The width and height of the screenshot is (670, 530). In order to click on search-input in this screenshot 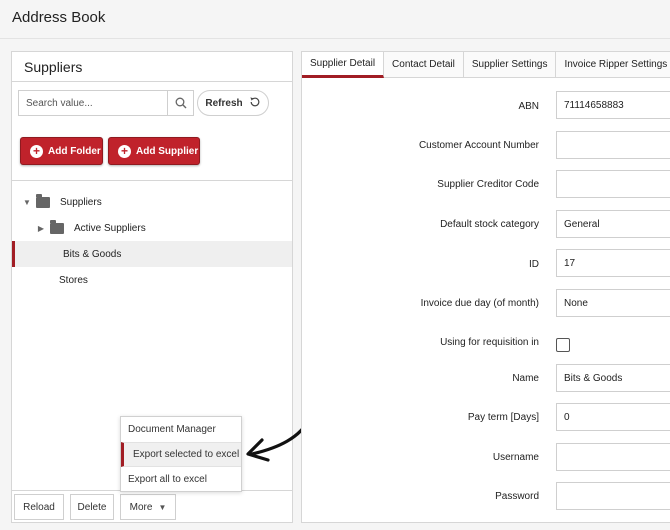, I will do `click(94, 103)`.